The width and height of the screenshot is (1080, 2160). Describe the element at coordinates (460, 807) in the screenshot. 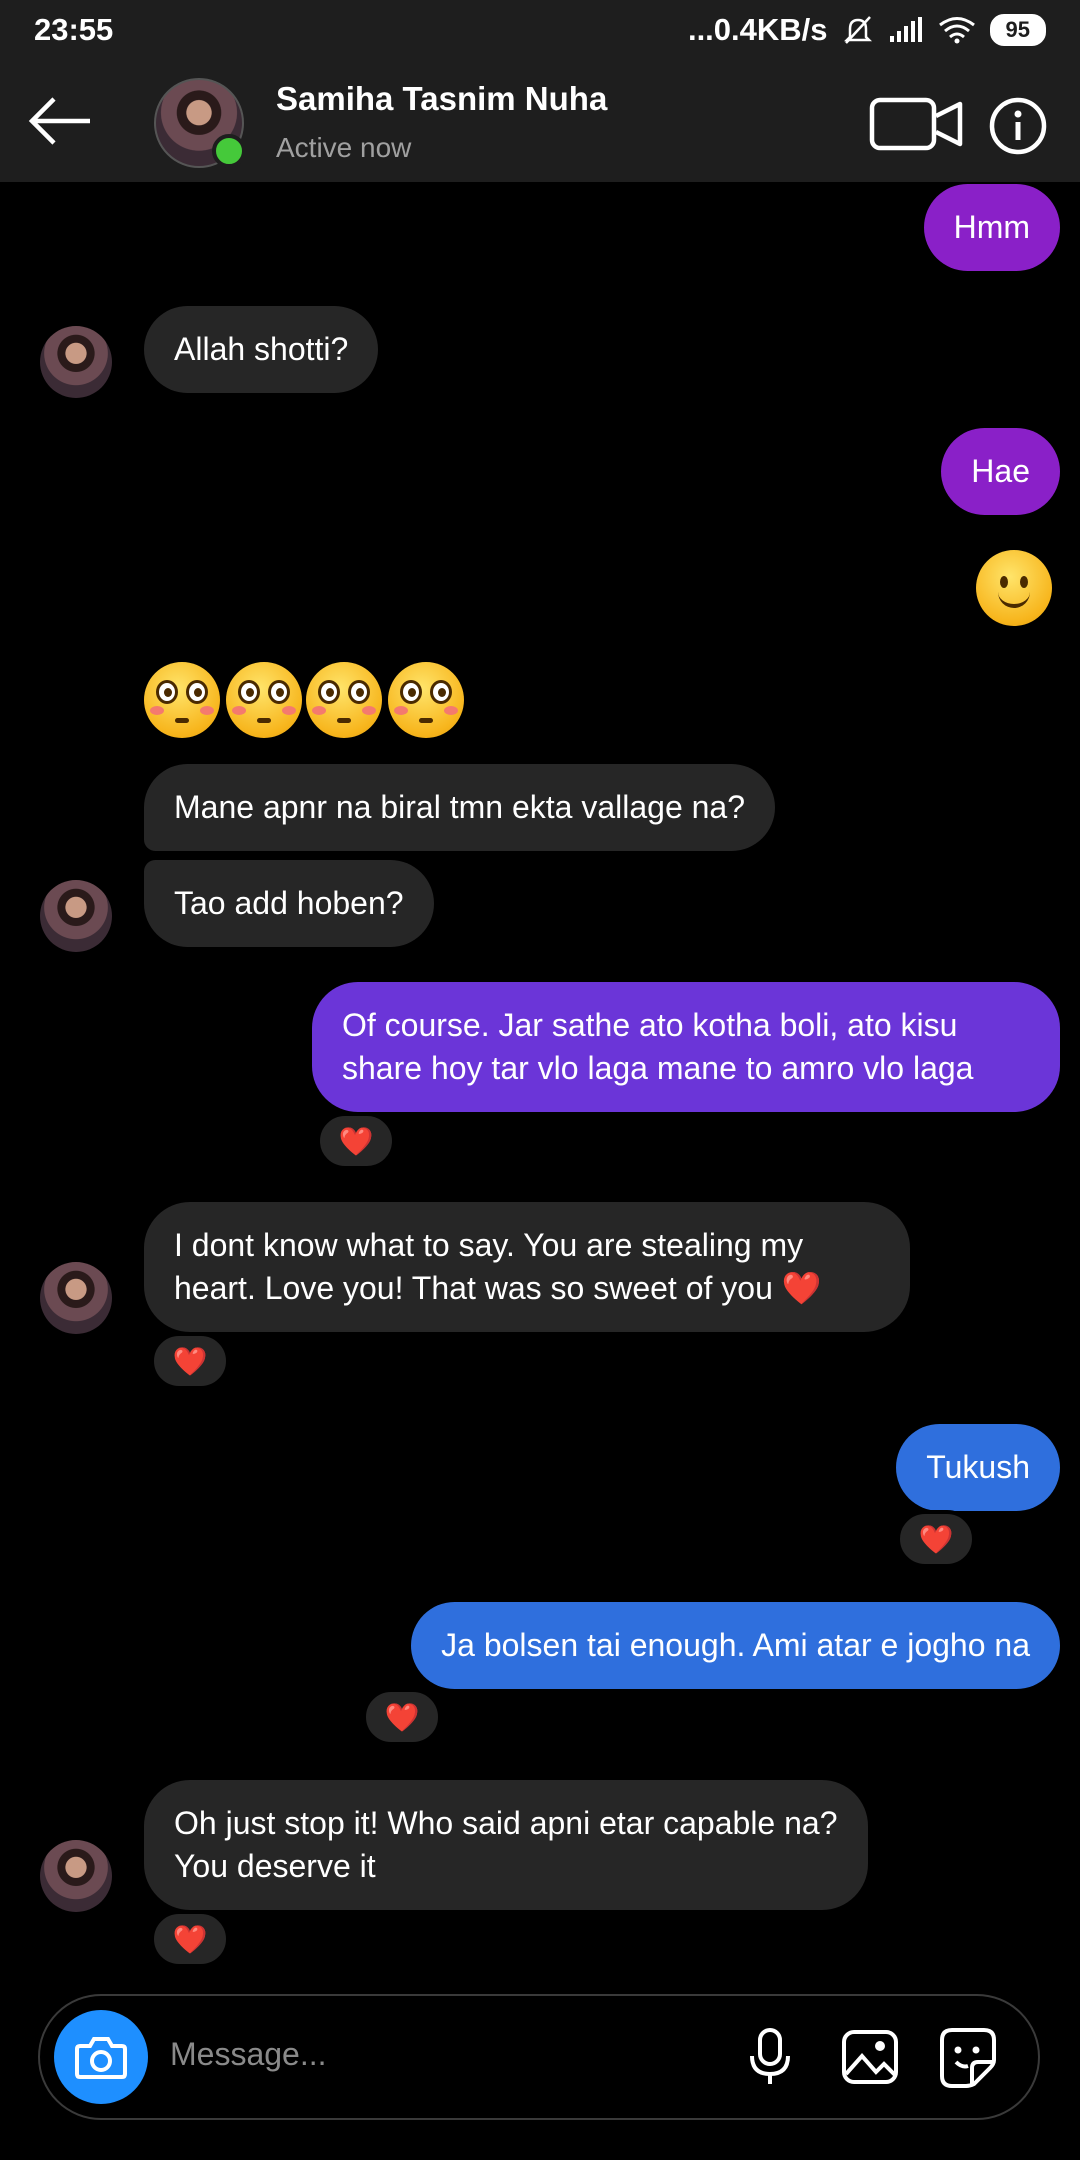

I see `message-bubble-in: Mane apnr na biral tmn ekta vallage na?` at that location.